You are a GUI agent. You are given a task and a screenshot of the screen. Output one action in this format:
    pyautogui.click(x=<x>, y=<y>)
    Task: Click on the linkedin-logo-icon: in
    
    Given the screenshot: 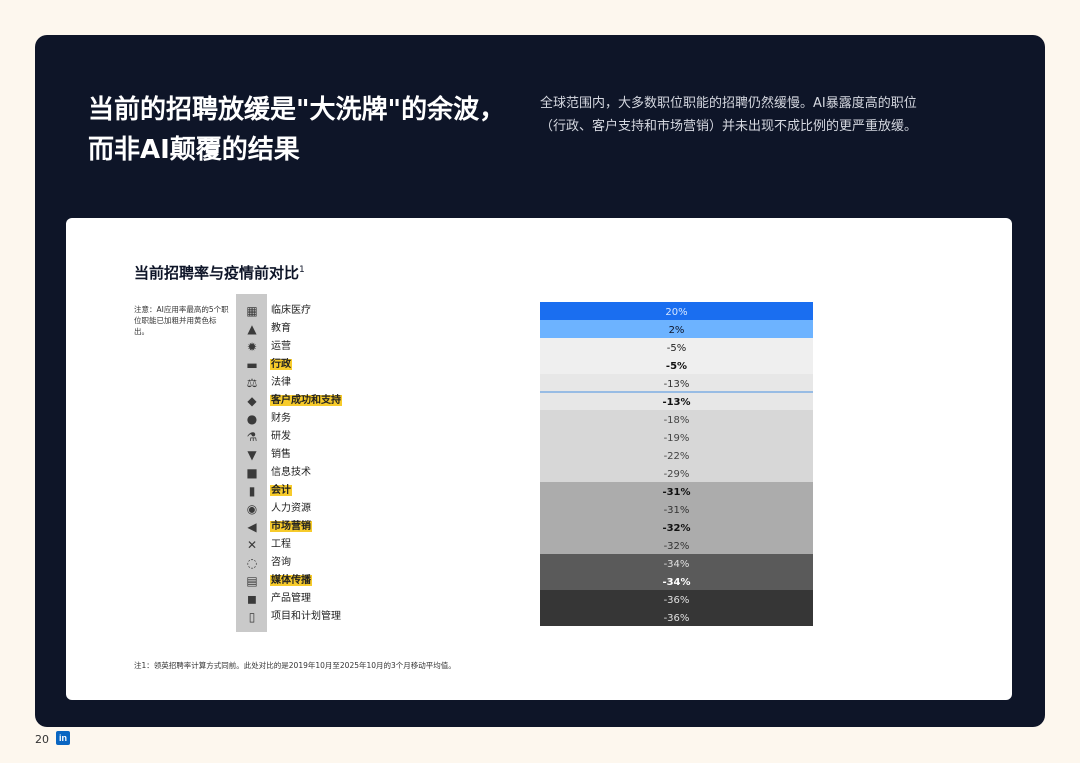 What is the action you would take?
    pyautogui.click(x=63, y=738)
    